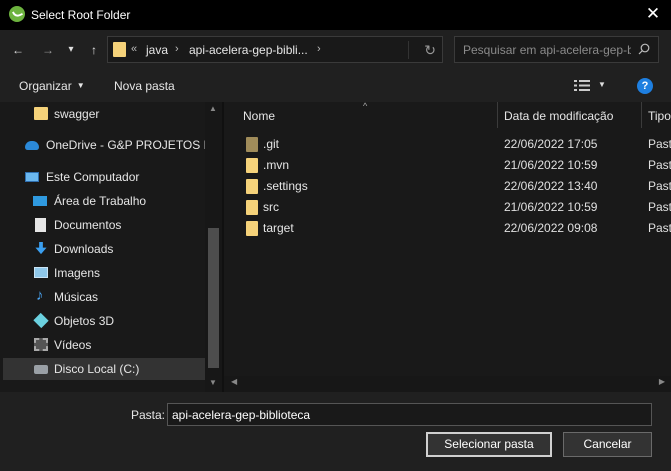  I want to click on select-folder-button: Selecionar pasta, so click(489, 444).